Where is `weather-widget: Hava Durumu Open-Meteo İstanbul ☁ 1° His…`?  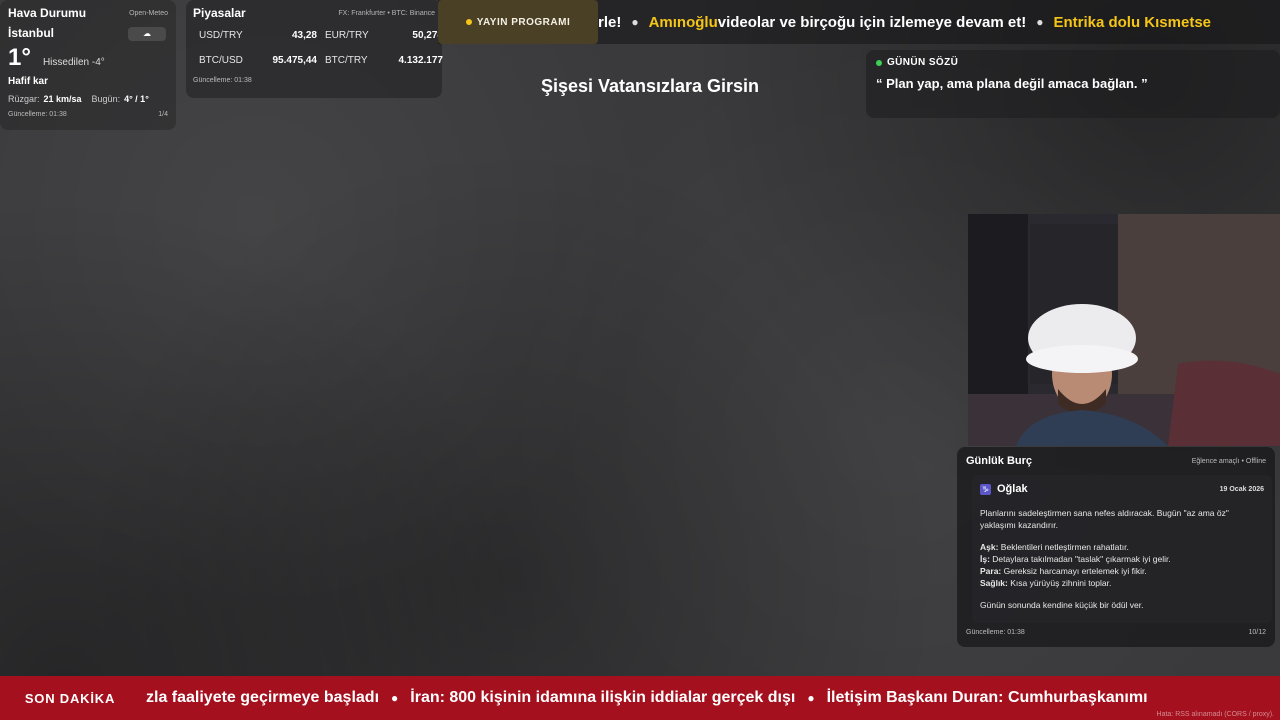 weather-widget: Hava Durumu Open-Meteo İstanbul ☁ 1° His… is located at coordinates (88, 65).